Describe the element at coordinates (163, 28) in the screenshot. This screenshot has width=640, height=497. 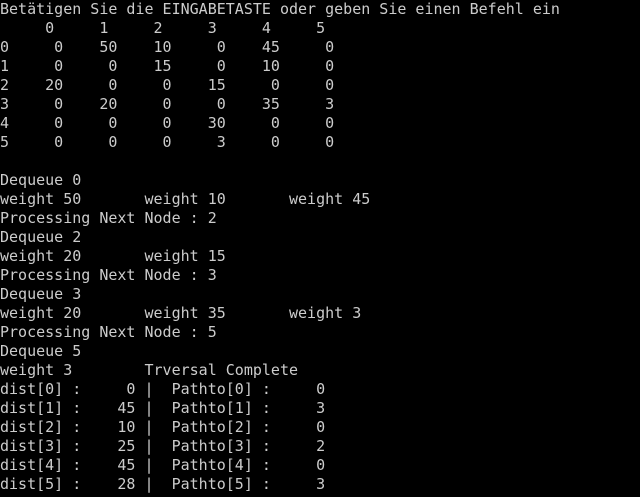
I see `matrix-header-row: 0 1 2 3 4 5` at that location.